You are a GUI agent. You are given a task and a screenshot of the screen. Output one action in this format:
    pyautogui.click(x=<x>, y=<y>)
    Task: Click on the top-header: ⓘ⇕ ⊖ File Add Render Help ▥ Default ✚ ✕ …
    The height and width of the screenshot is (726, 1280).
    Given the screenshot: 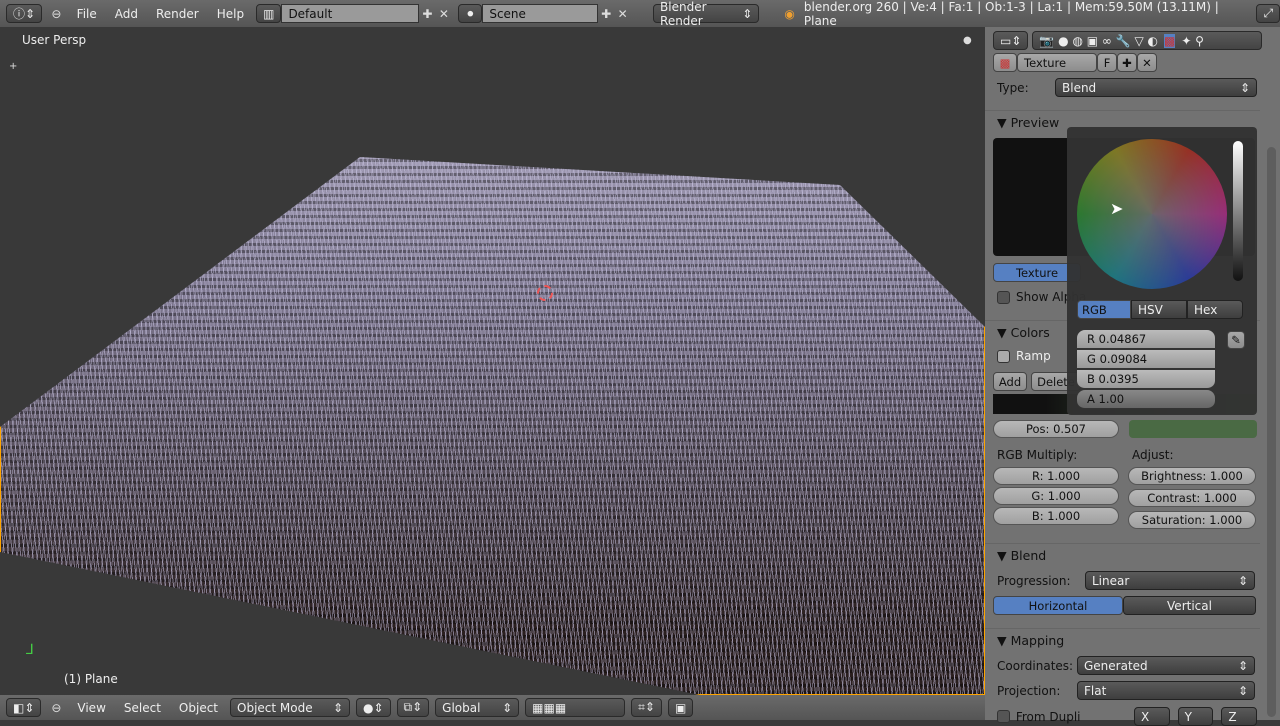 What is the action you would take?
    pyautogui.click(x=640, y=14)
    